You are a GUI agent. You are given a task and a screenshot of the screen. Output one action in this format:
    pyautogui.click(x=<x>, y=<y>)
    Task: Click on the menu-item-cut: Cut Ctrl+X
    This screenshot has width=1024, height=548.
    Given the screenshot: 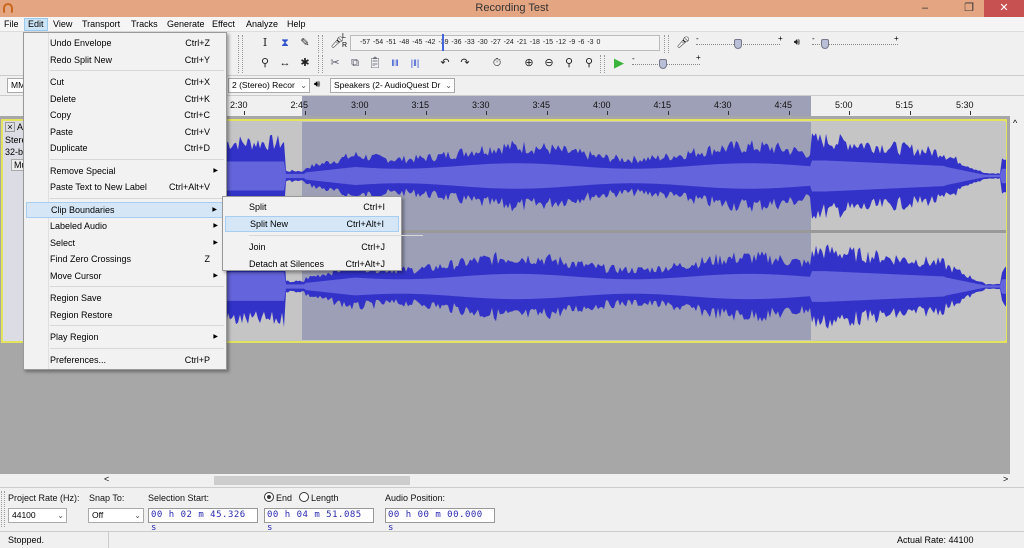 What is the action you would take?
    pyautogui.click(x=125, y=82)
    